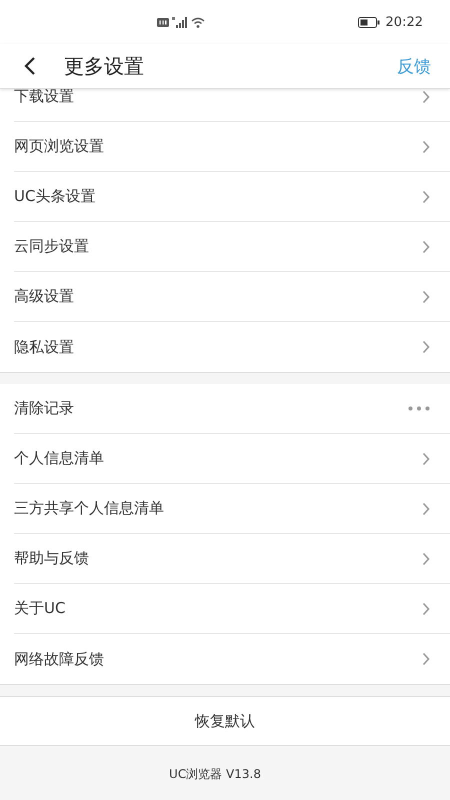 The height and width of the screenshot is (800, 450). Describe the element at coordinates (180, 22) in the screenshot. I see `signal-icon` at that location.